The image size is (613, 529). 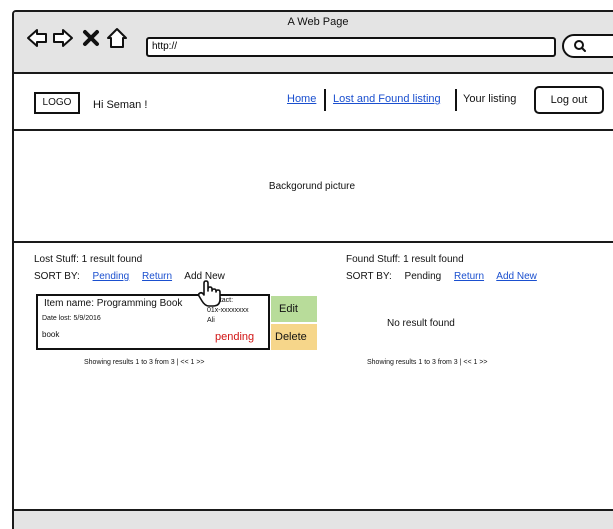 What do you see at coordinates (37, 38) in the screenshot?
I see `back-arrow-icon` at bounding box center [37, 38].